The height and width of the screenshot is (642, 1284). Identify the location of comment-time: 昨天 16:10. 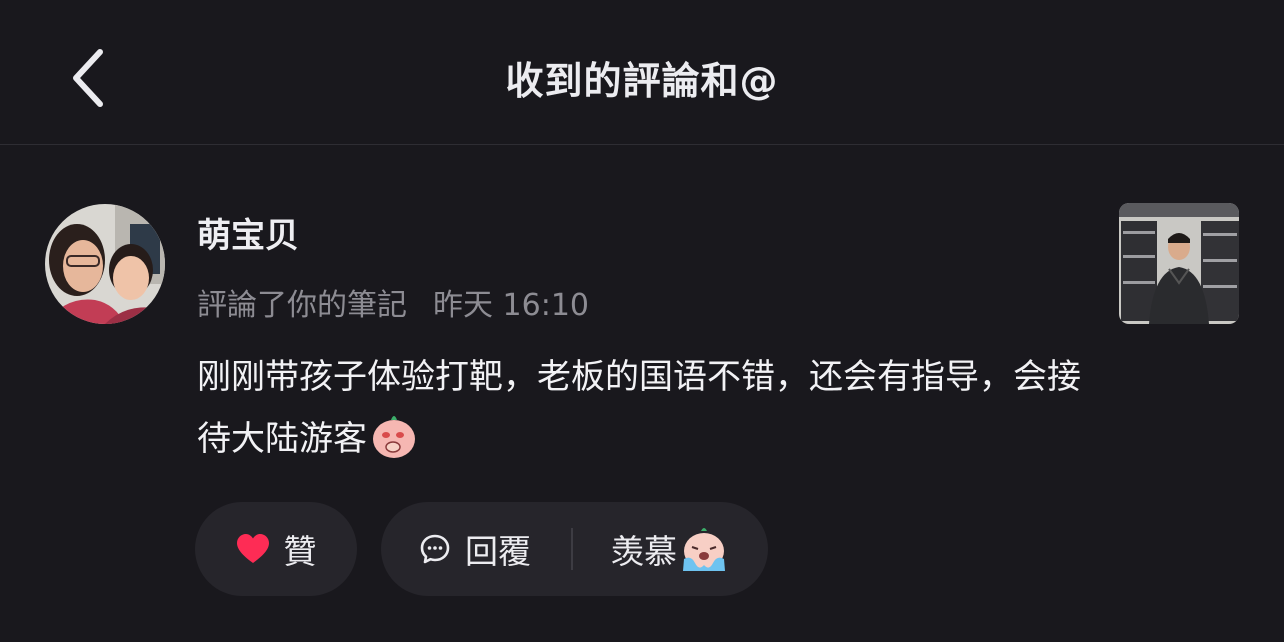
(511, 305).